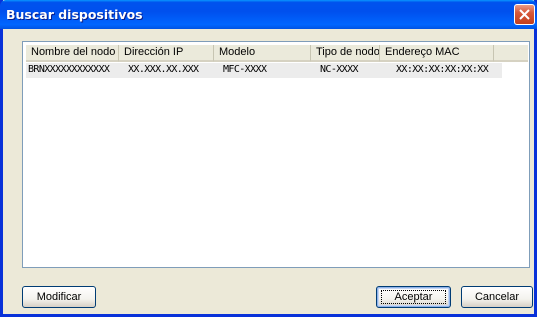 Image resolution: width=537 pixels, height=317 pixels. Describe the element at coordinates (511, 53) in the screenshot. I see `column-header-filler` at that location.